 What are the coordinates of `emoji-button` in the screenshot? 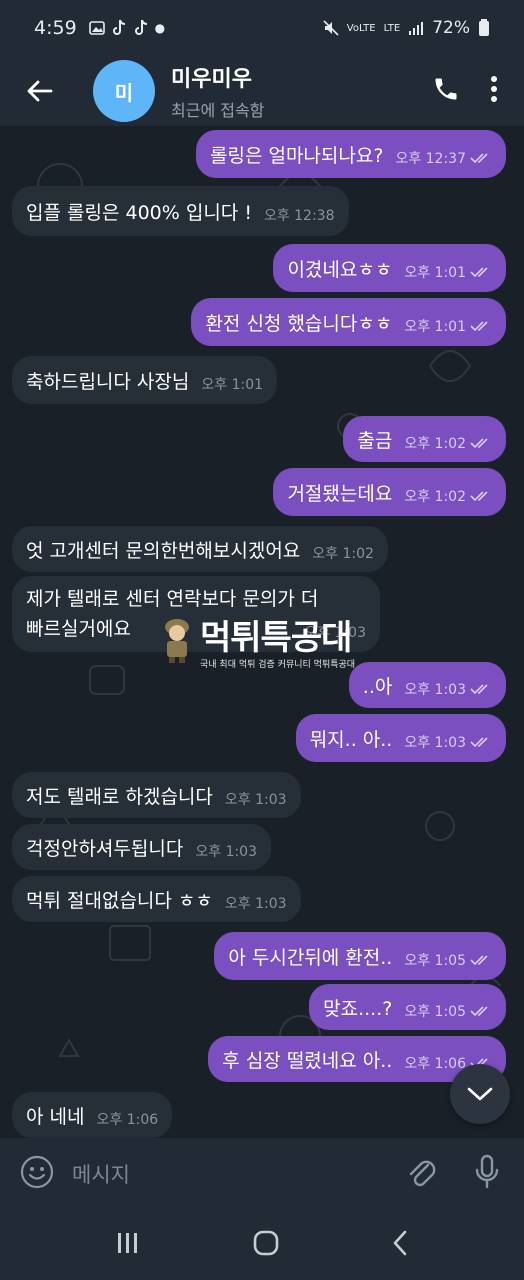 It's located at (37, 1174).